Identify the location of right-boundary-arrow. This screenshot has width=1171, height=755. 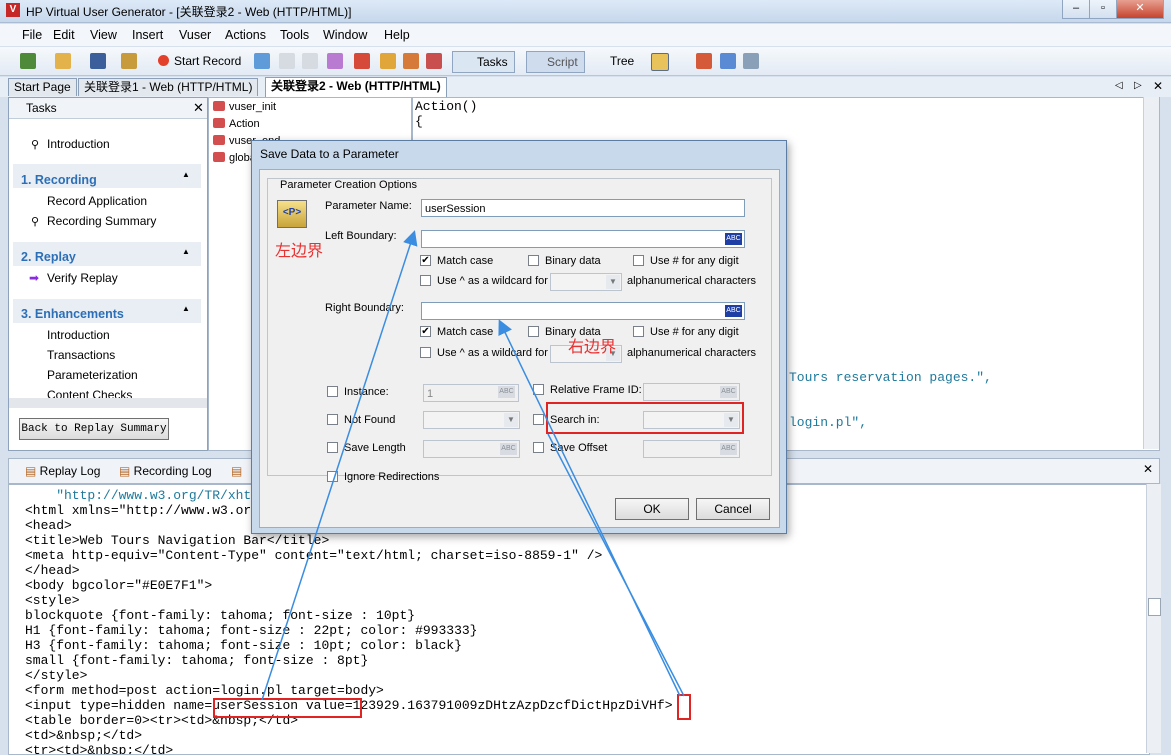
(589, 508).